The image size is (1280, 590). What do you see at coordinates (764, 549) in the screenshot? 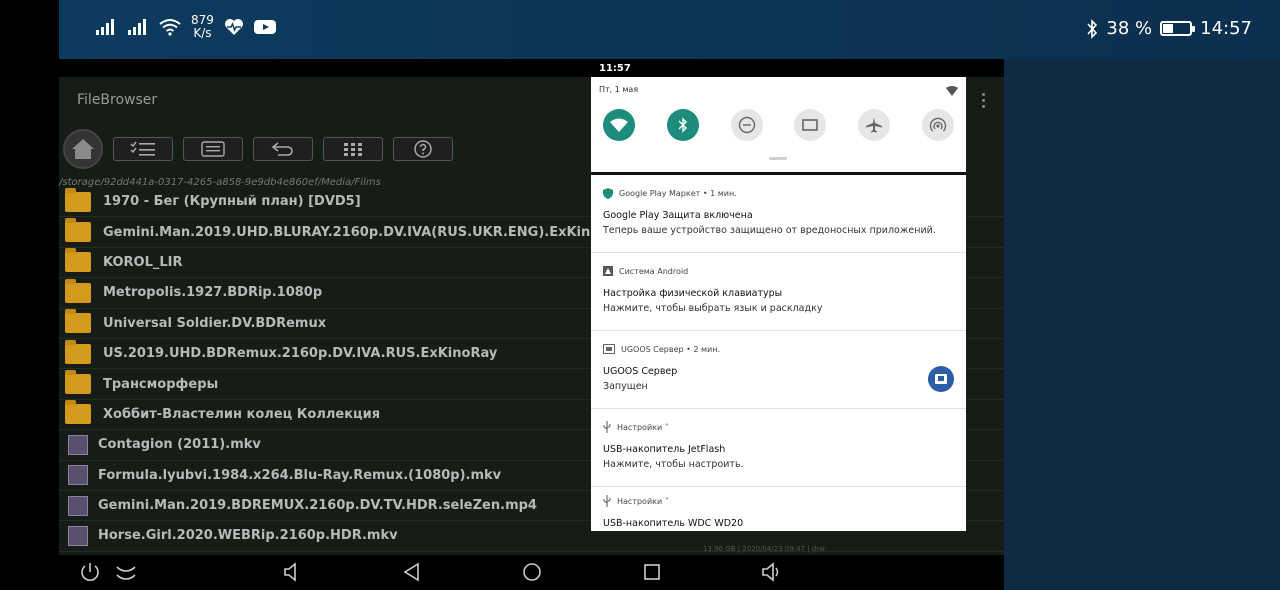
I see `storage-info: 13.96 GB | 2020/04/23 09:47 | drw` at bounding box center [764, 549].